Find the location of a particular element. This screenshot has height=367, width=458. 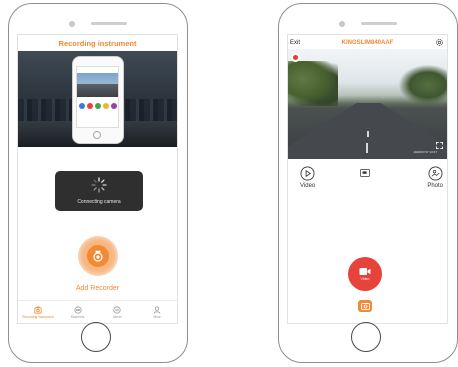

record-button-label: Video is located at coordinates (365, 279).